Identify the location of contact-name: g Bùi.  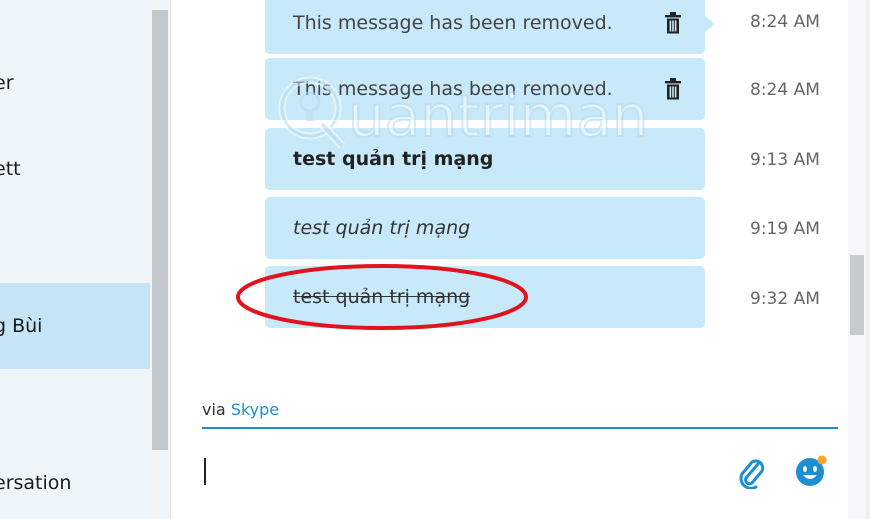
(21, 326).